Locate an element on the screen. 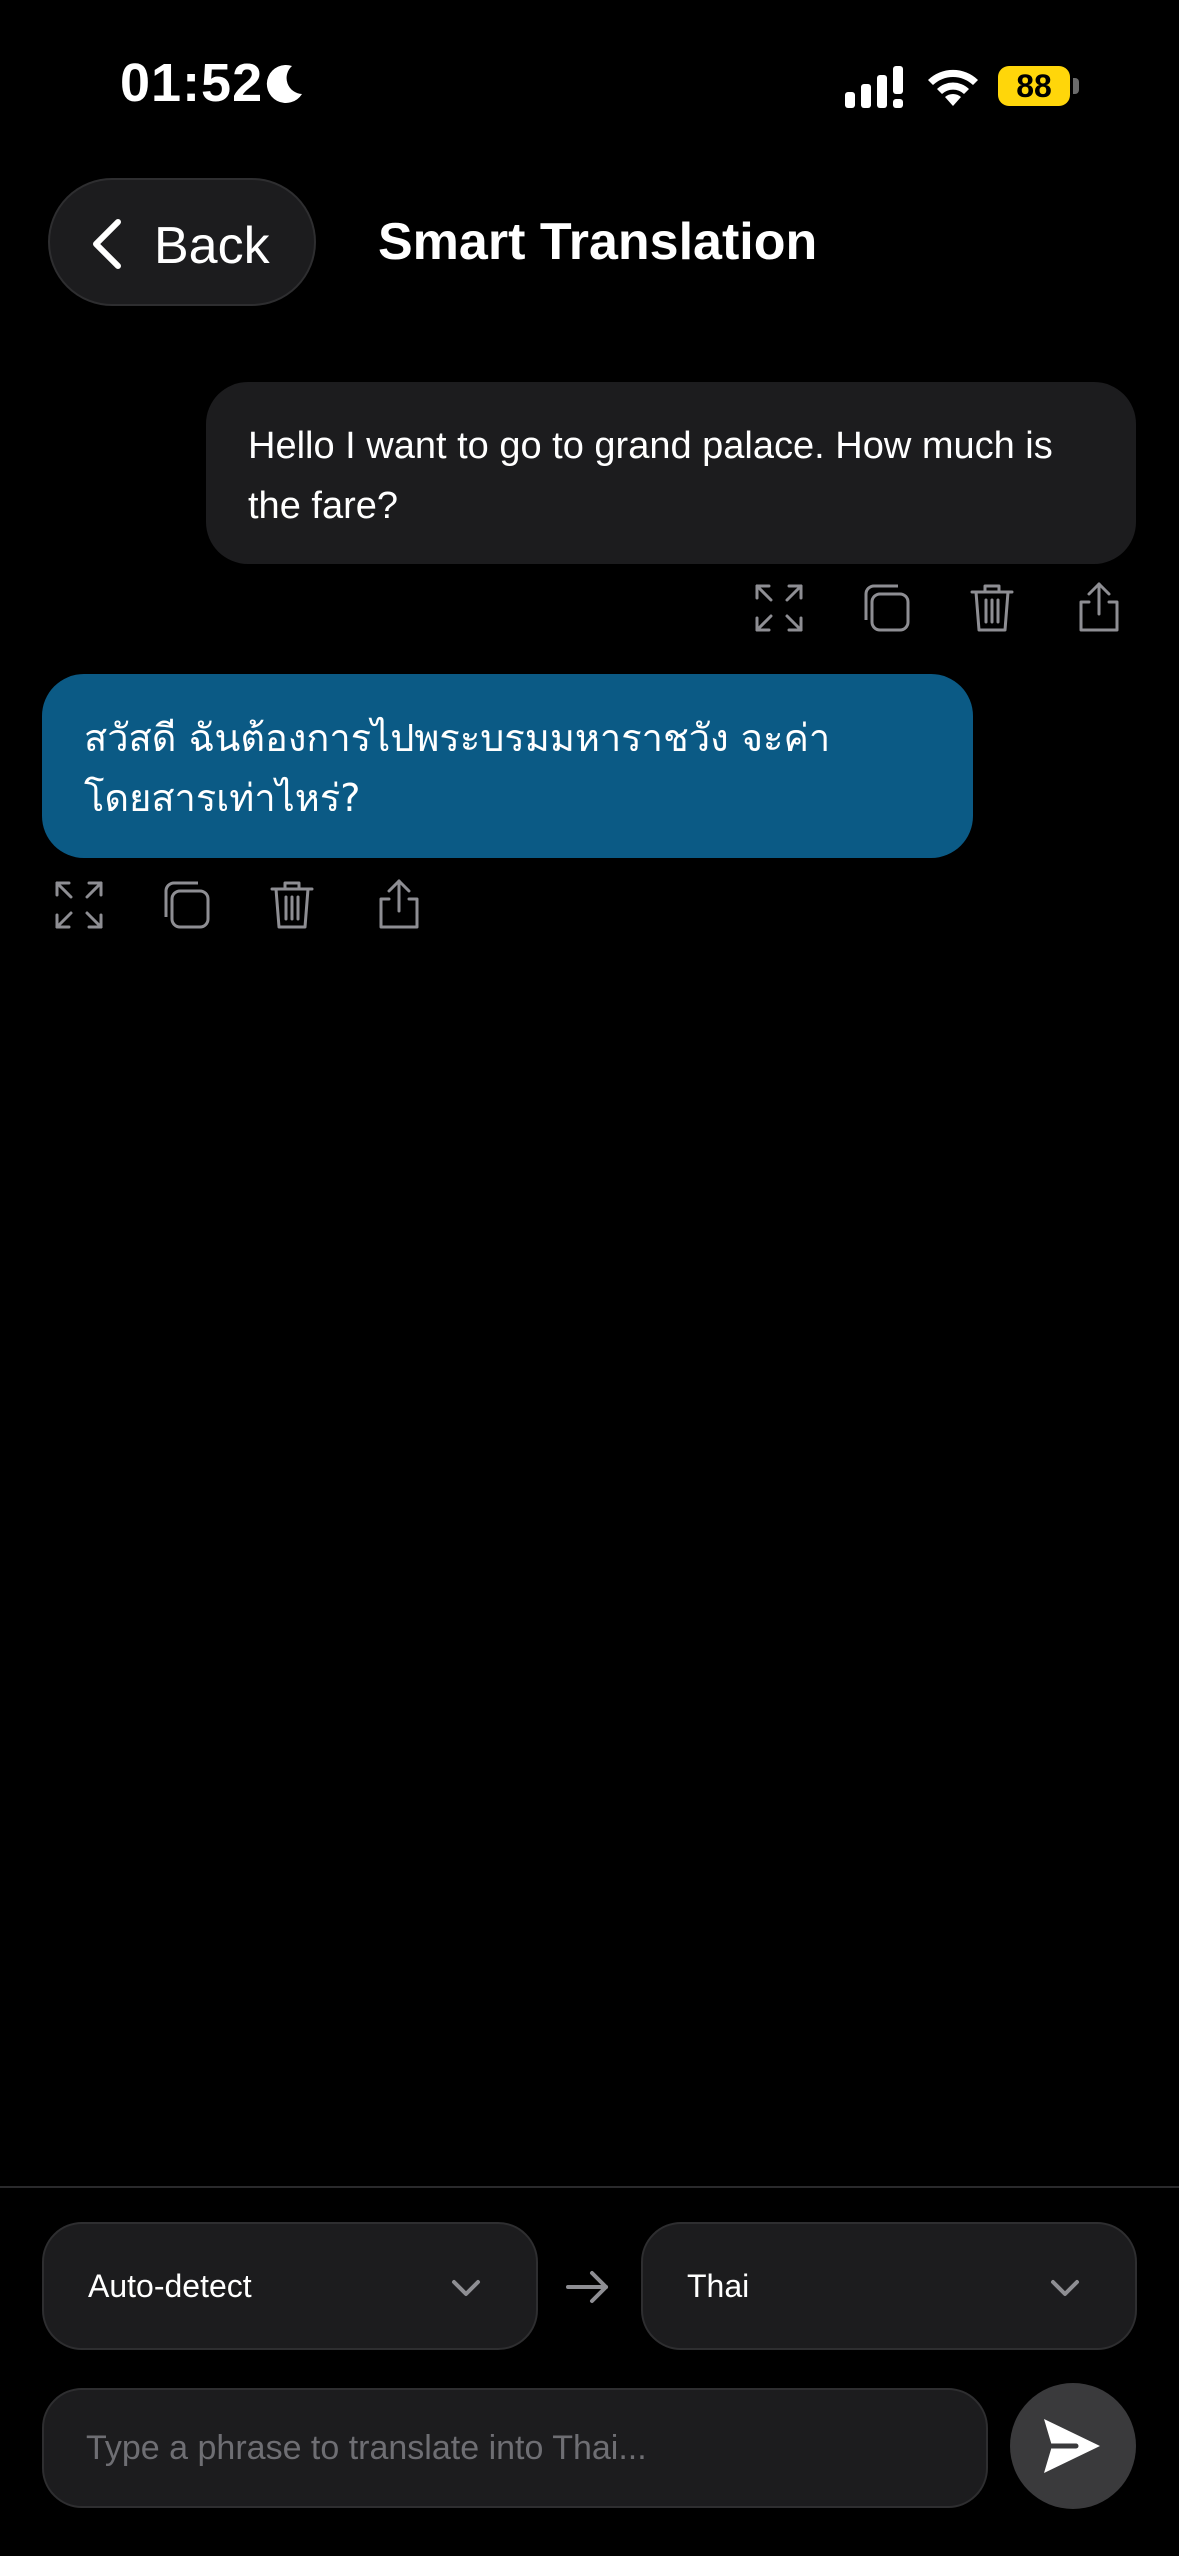 The width and height of the screenshot is (1179, 2556). target-language-select: Thai is located at coordinates (889, 2286).